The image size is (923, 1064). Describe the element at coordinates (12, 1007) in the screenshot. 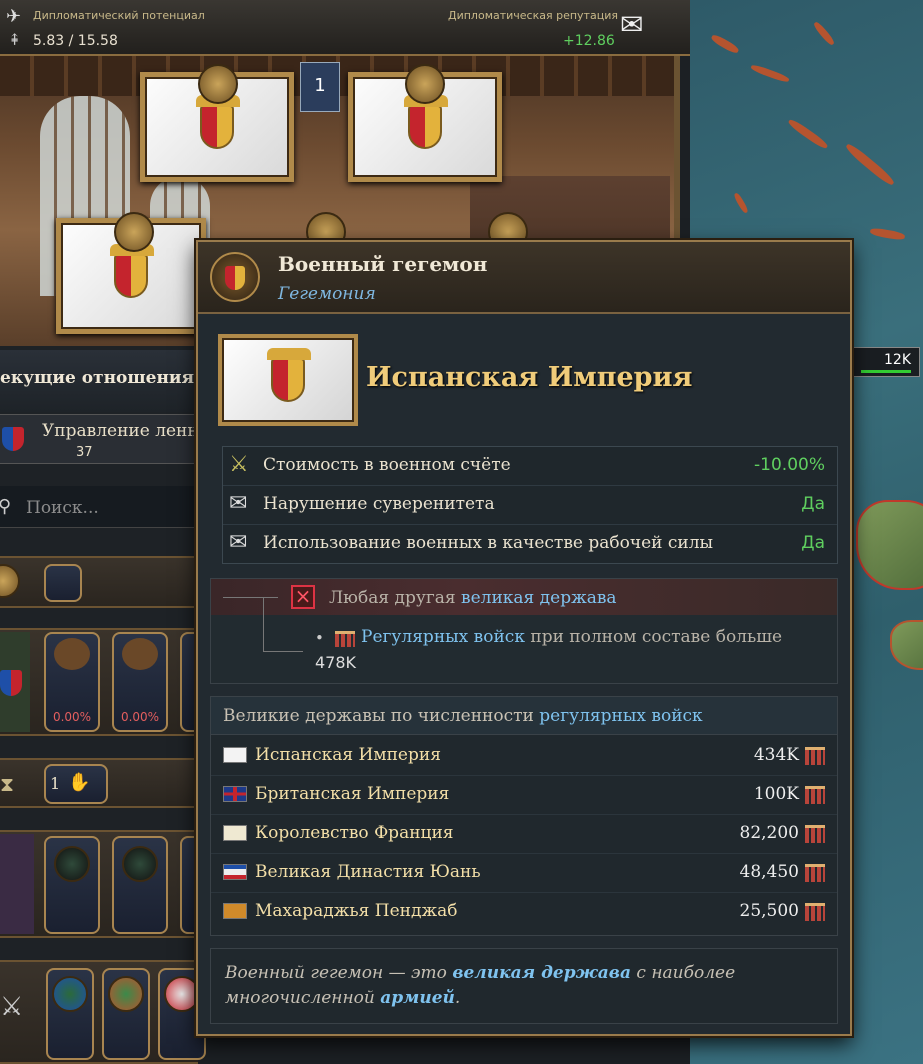

I see `swords-icon: ⚔` at that location.